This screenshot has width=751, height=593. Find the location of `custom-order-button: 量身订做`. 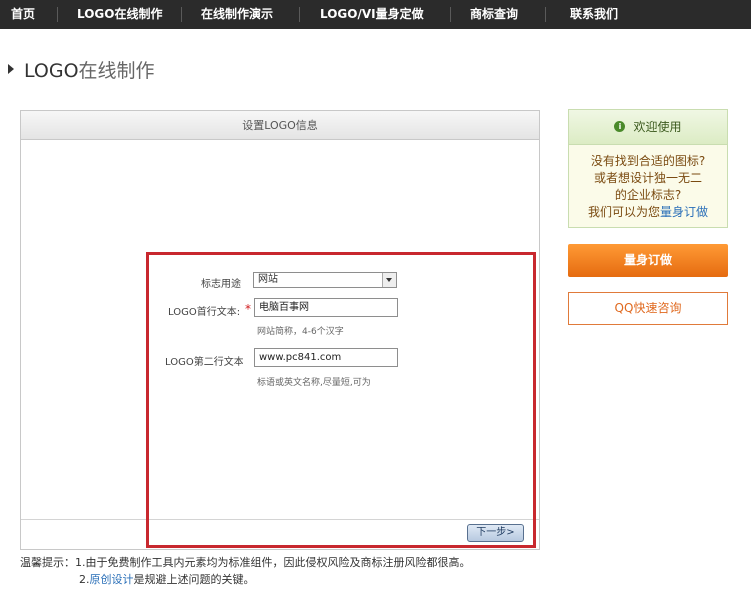

custom-order-button: 量身订做 is located at coordinates (648, 260).